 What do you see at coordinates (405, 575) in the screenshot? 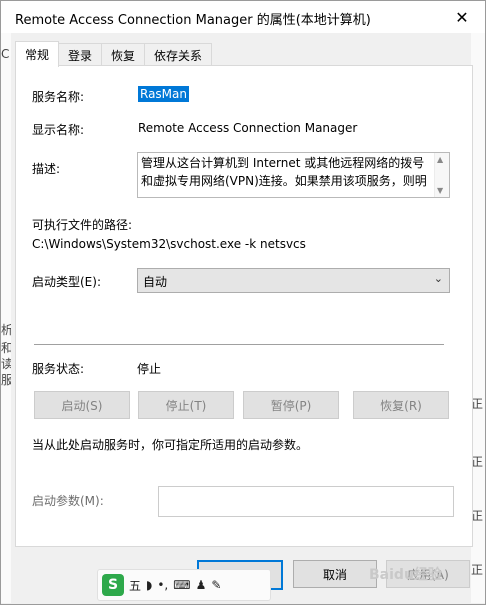
I see `watermark: Baidu经验` at bounding box center [405, 575].